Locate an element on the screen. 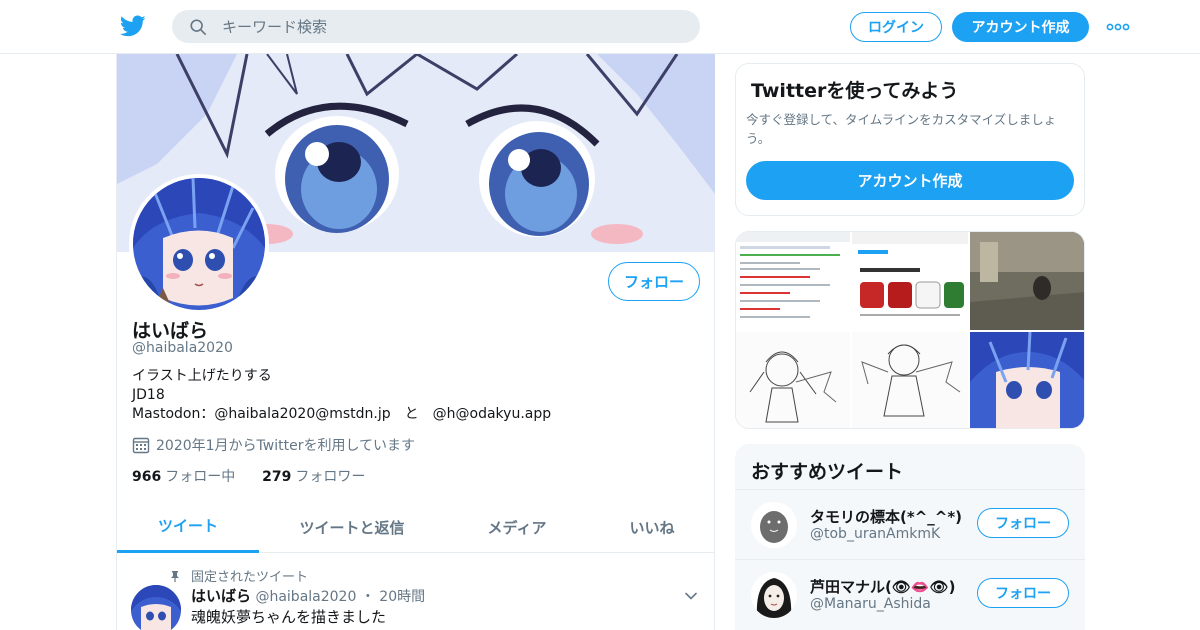 This screenshot has width=1200, height=630. recommended-account: 芦田マナル(👁👄👁) @Manaru_Ashida フォロー is located at coordinates (910, 593).